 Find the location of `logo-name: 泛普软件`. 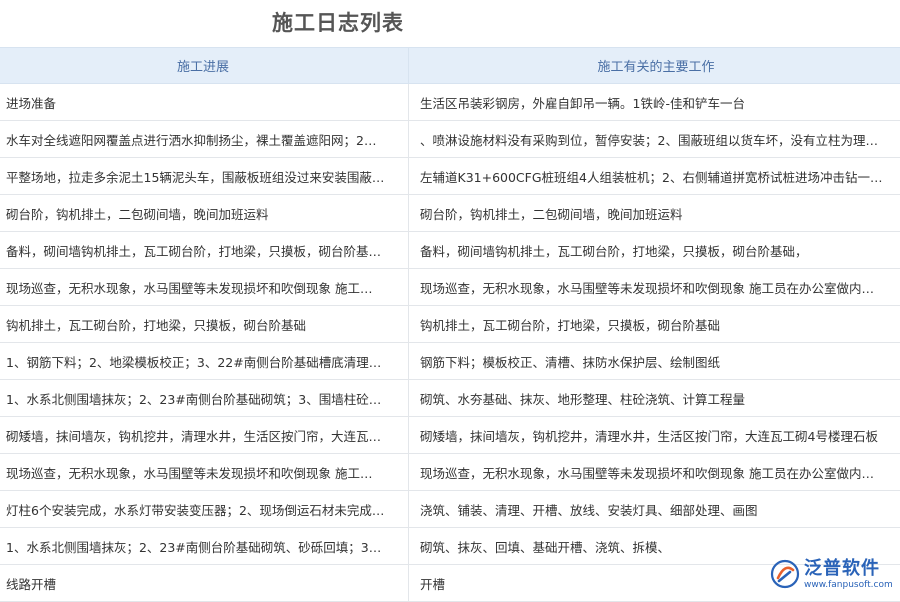

logo-name: 泛普软件 is located at coordinates (842, 568).